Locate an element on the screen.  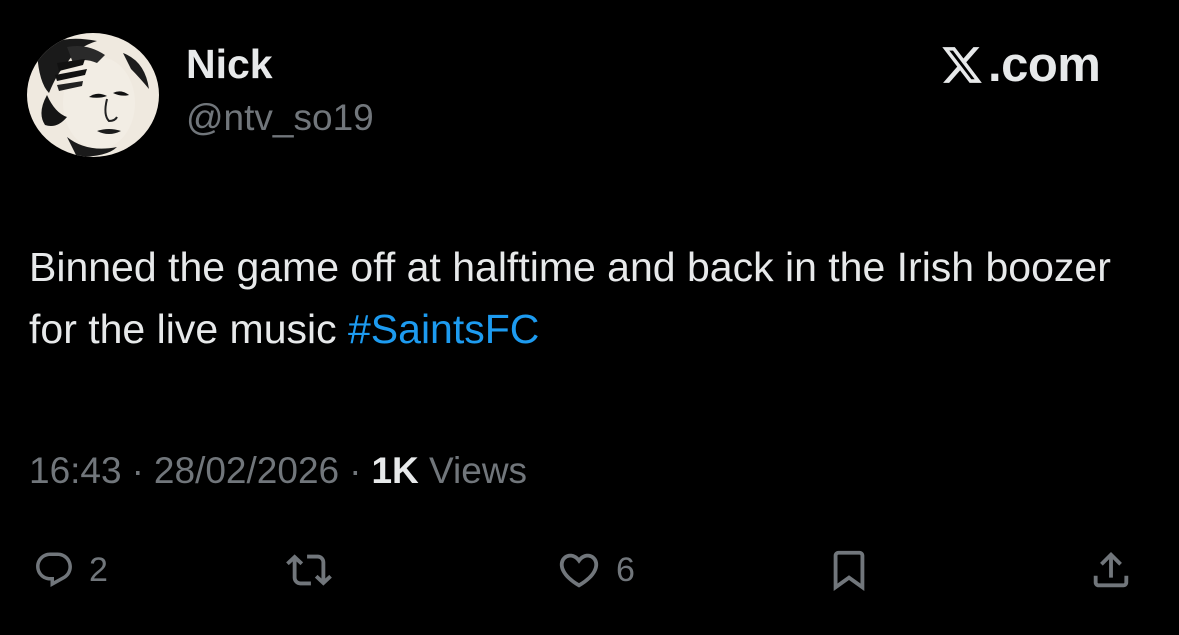
tweet-meta: 16:43 · 28/02/2026 · 1K Views is located at coordinates (278, 471).